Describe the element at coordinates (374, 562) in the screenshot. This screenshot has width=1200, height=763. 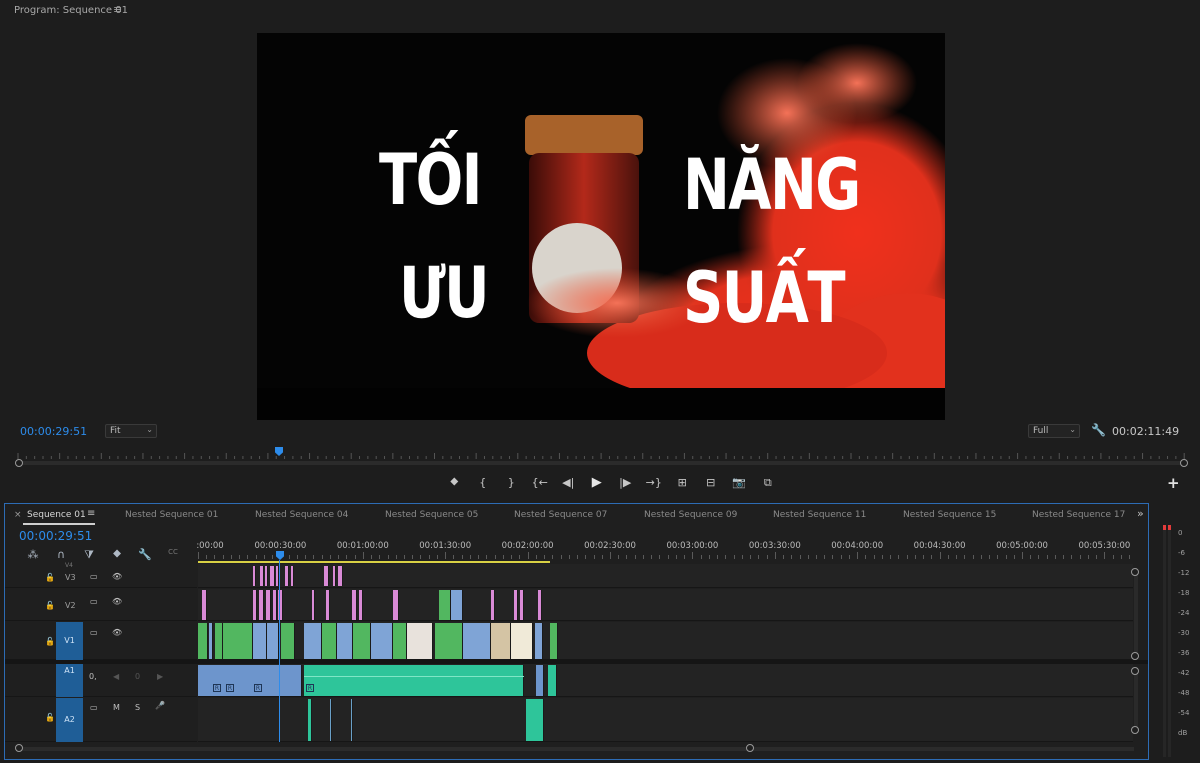
I see `work-area-bar` at that location.